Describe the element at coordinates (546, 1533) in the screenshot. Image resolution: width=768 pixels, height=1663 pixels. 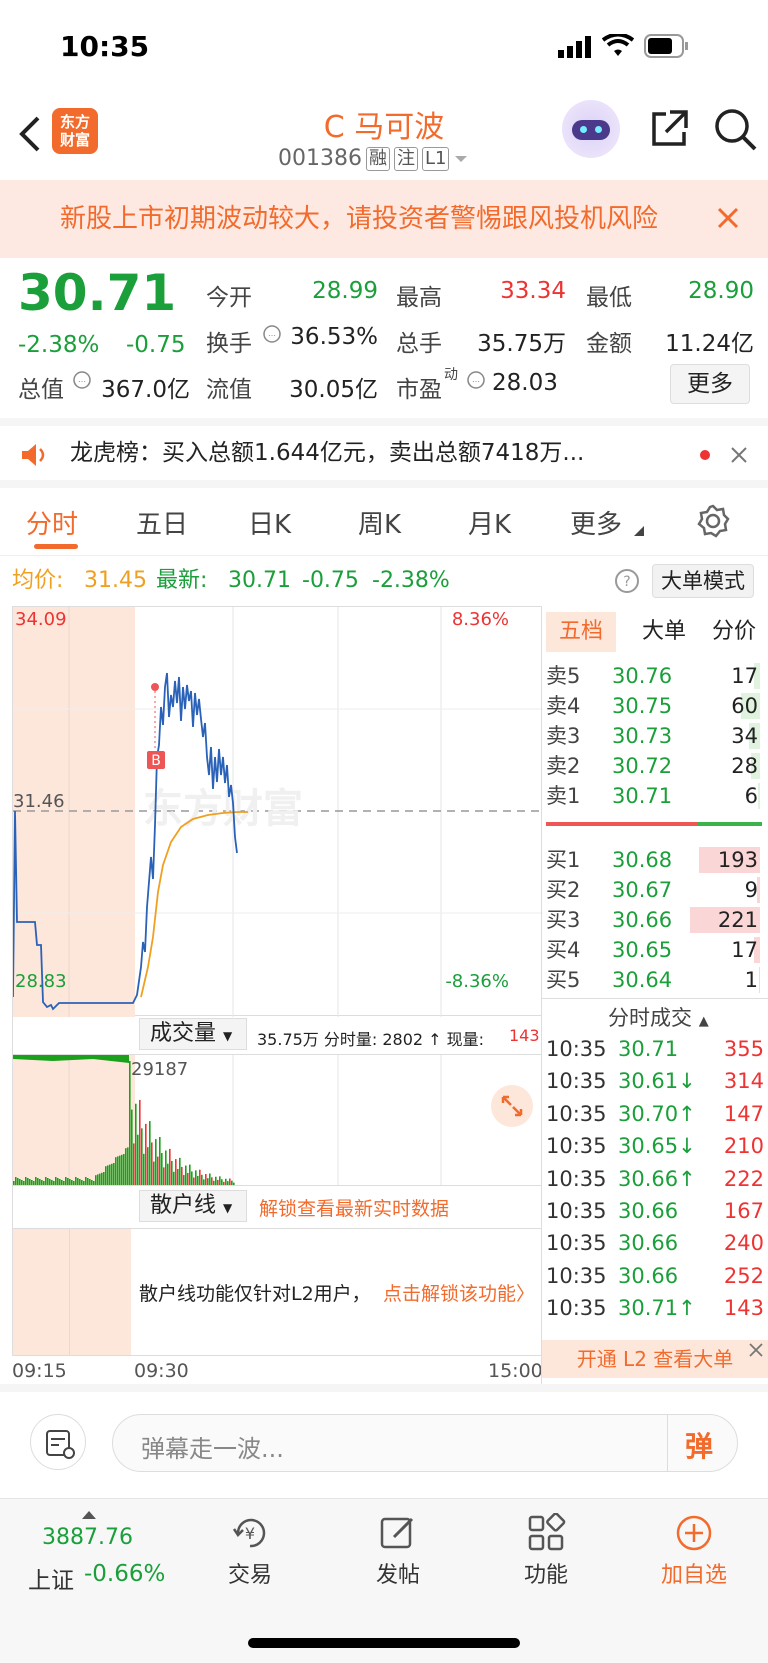
I see `features-icon` at that location.